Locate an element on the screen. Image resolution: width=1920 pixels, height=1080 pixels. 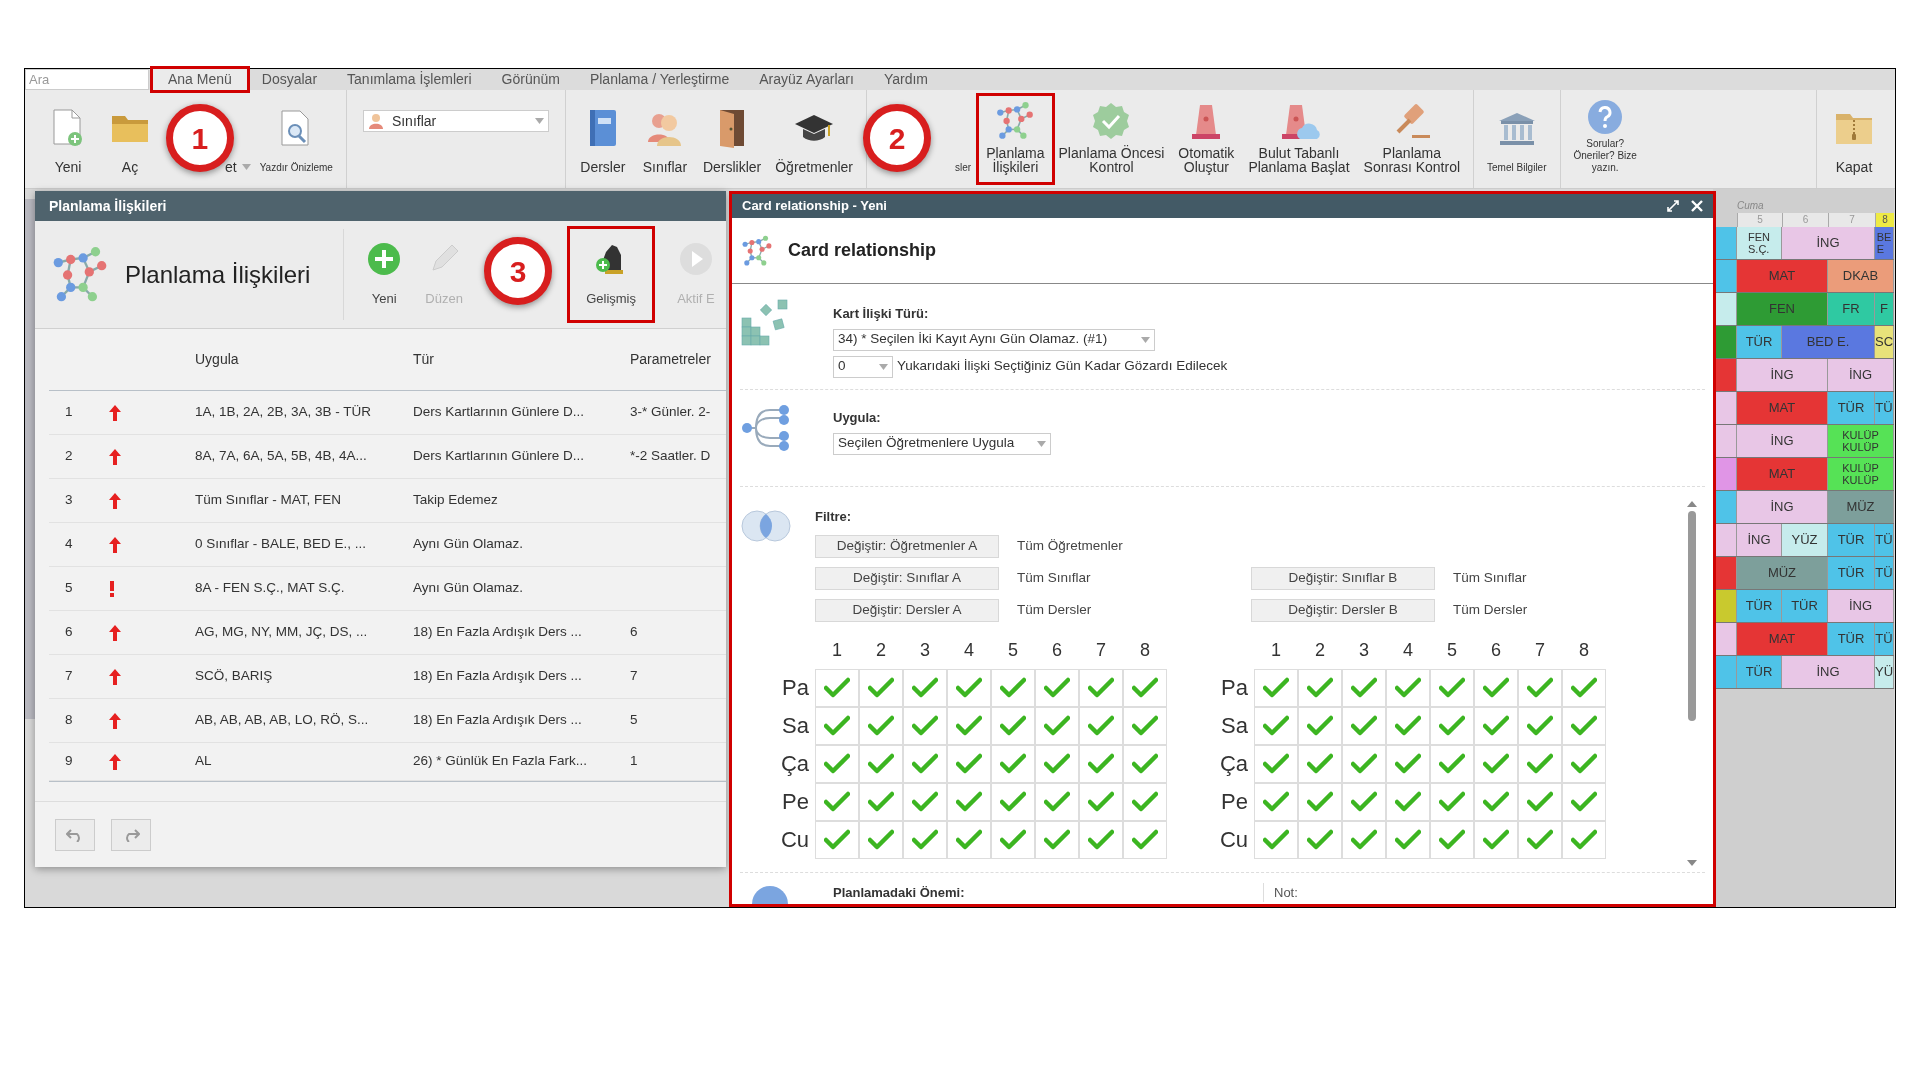
toolbar-button: Kapat is located at coordinates (1854, 139).